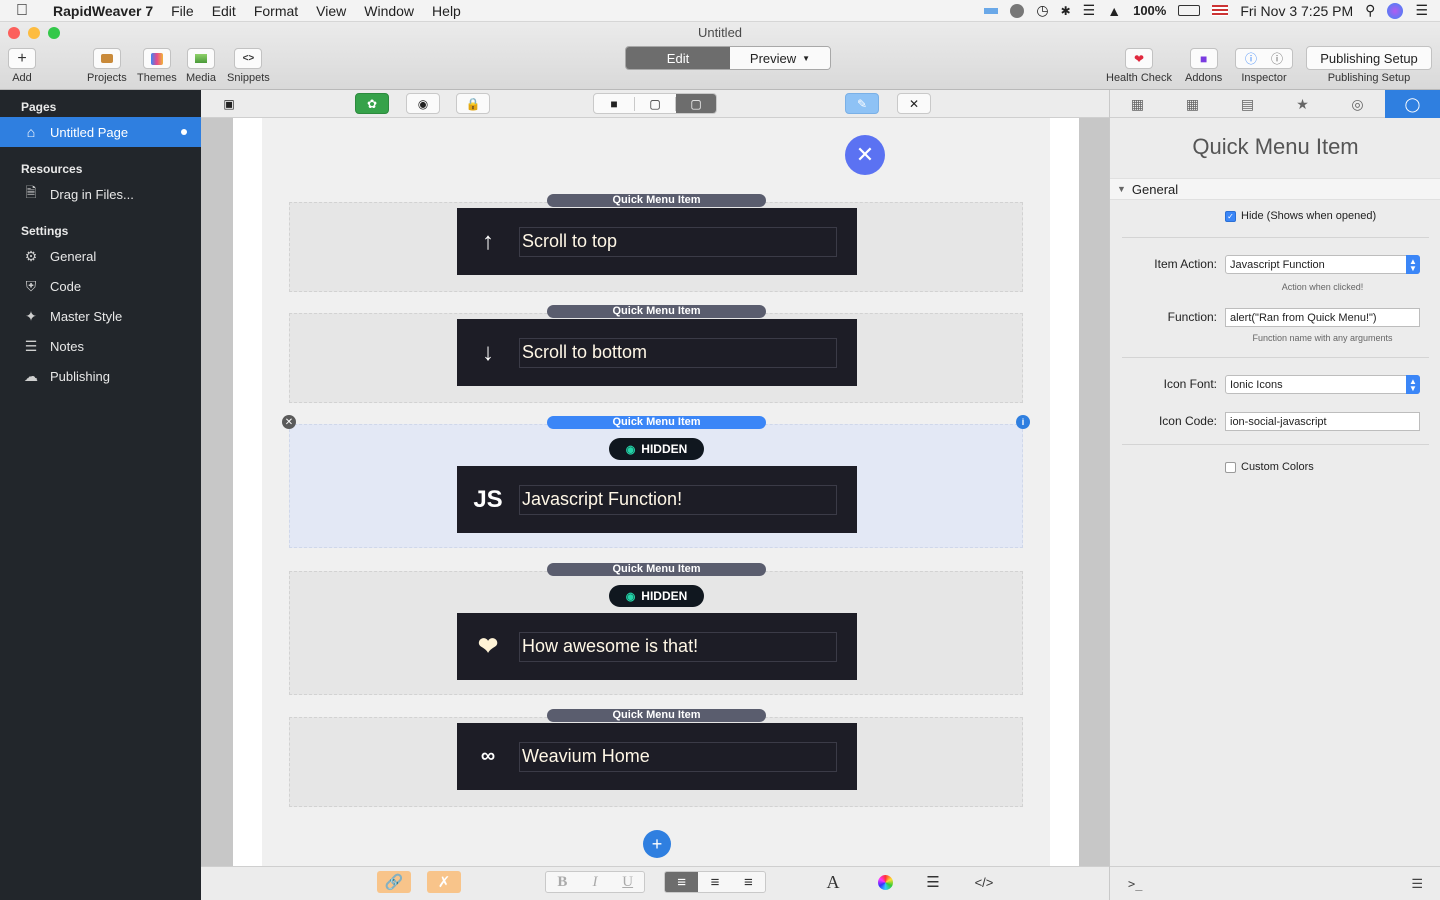 The image size is (1440, 900). What do you see at coordinates (1275, 189) in the screenshot?
I see `section-general-header: ▼ General` at bounding box center [1275, 189].